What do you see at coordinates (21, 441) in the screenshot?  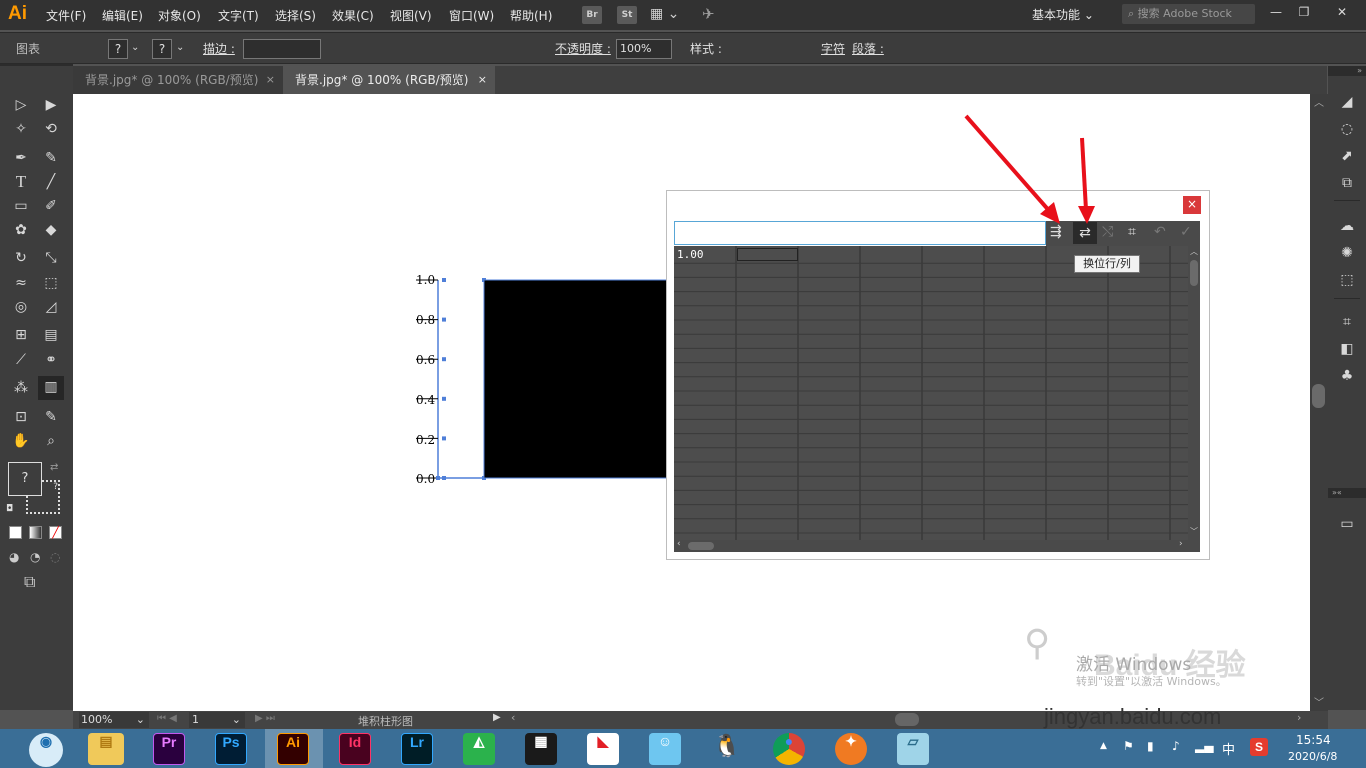 I see `hand-tool-icon: ✋` at bounding box center [21, 441].